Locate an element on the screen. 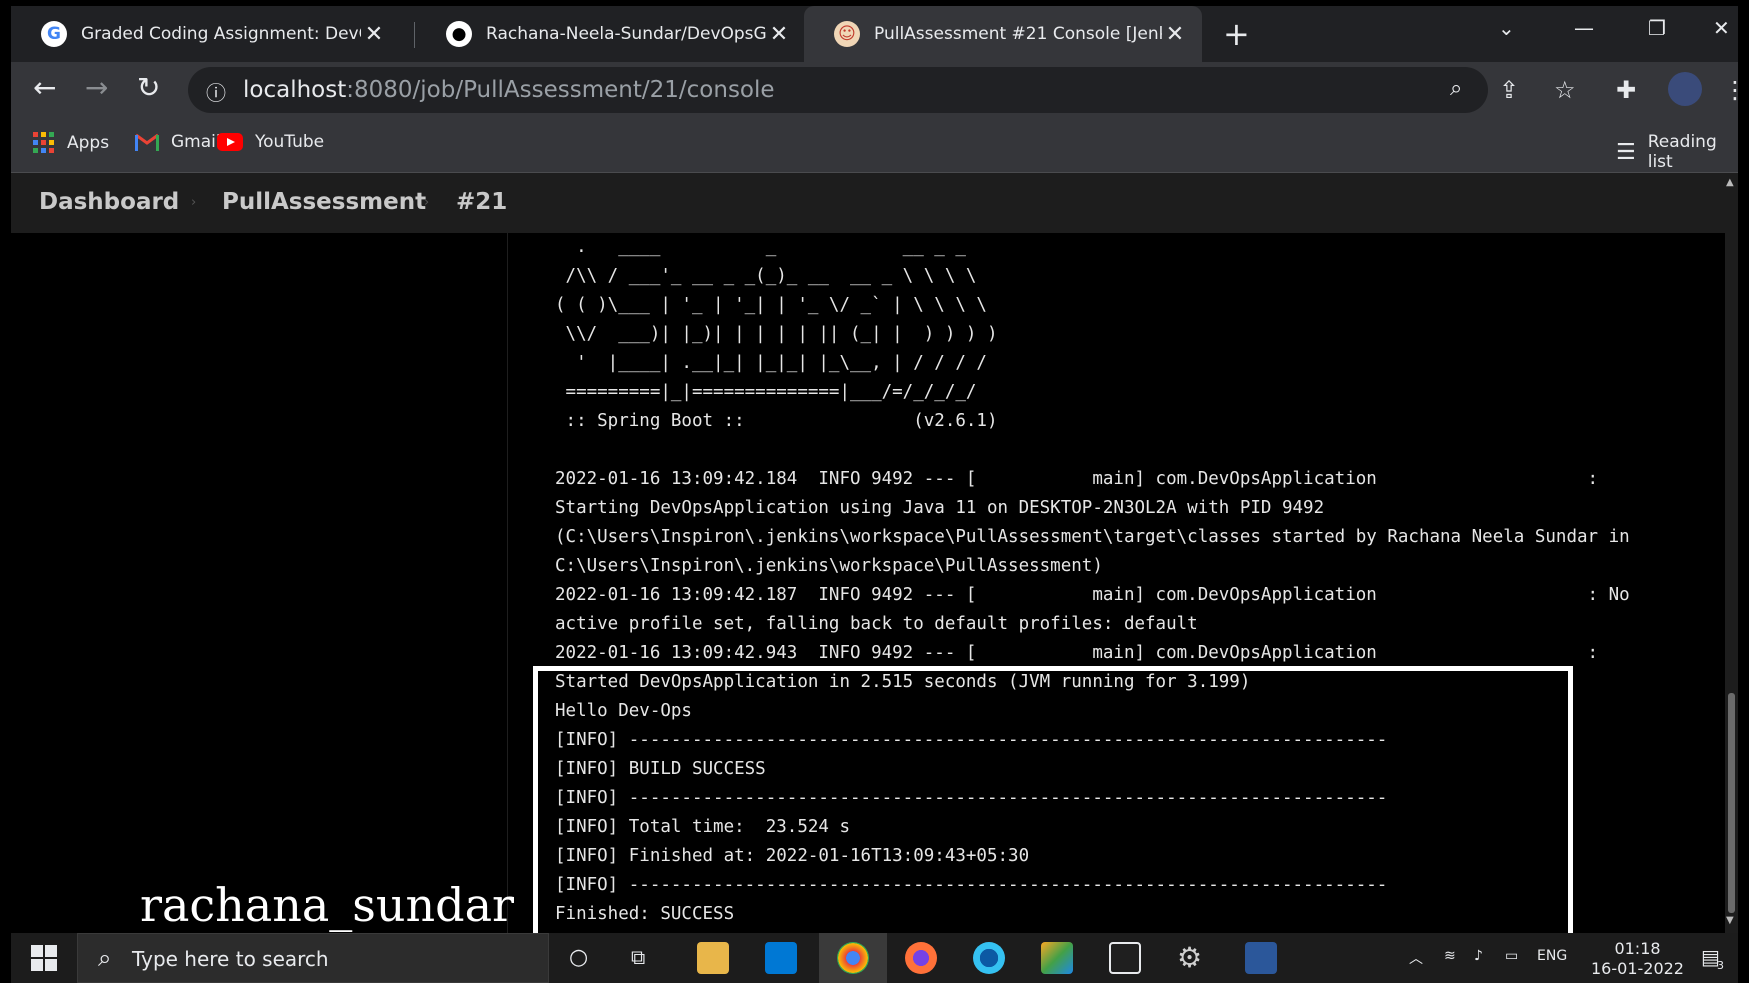  tab-graded-coding-assignment: G Graded Coding Assignment: DevOps - ( ✕ is located at coordinates (206, 34).